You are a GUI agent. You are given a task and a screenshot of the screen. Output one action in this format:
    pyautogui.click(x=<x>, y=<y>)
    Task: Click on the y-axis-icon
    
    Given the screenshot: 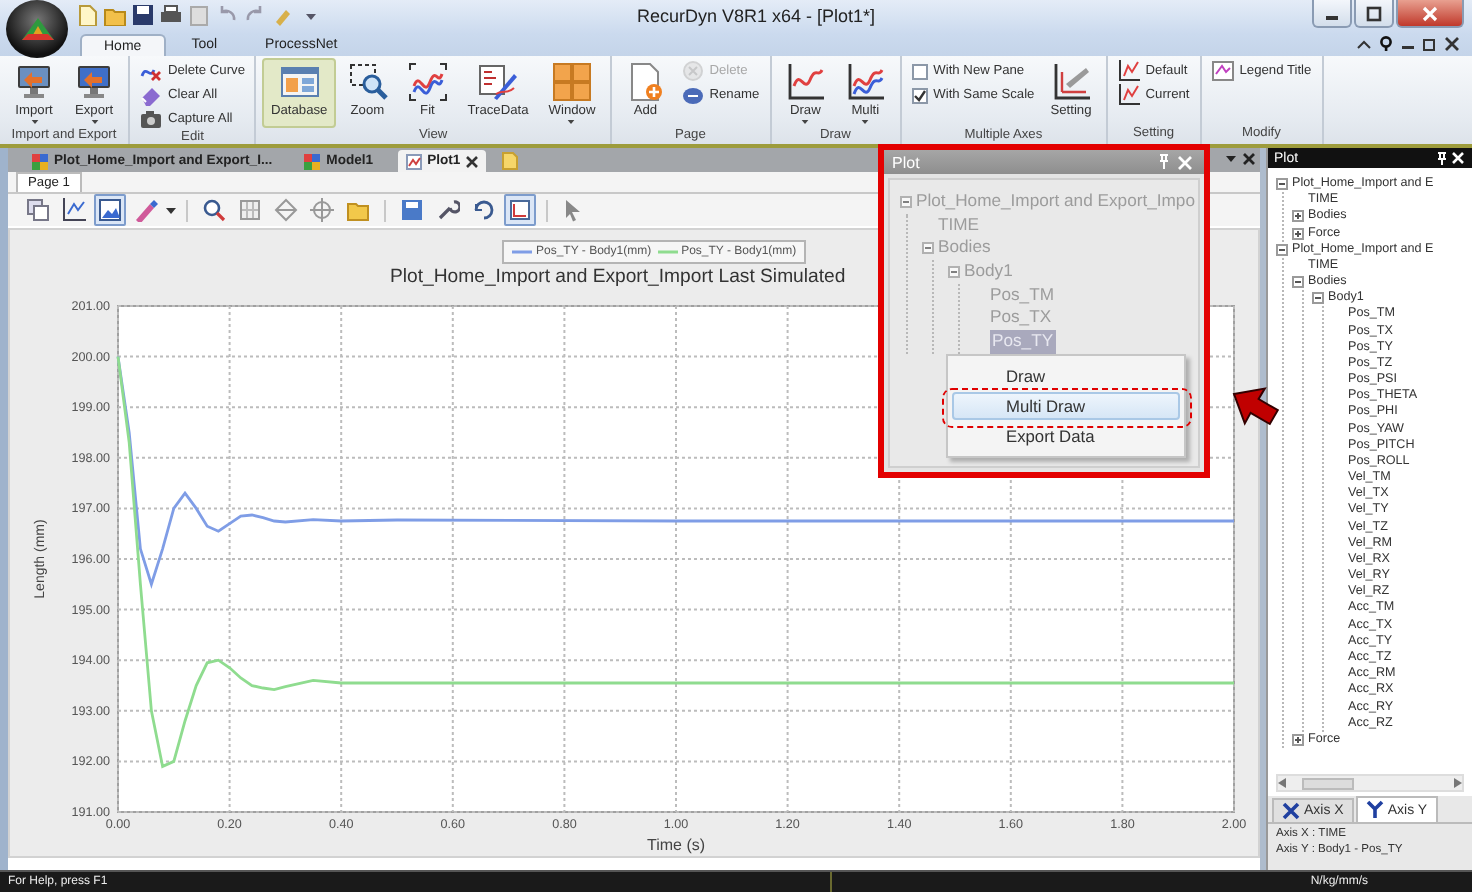 What is the action you would take?
    pyautogui.click(x=1374, y=810)
    